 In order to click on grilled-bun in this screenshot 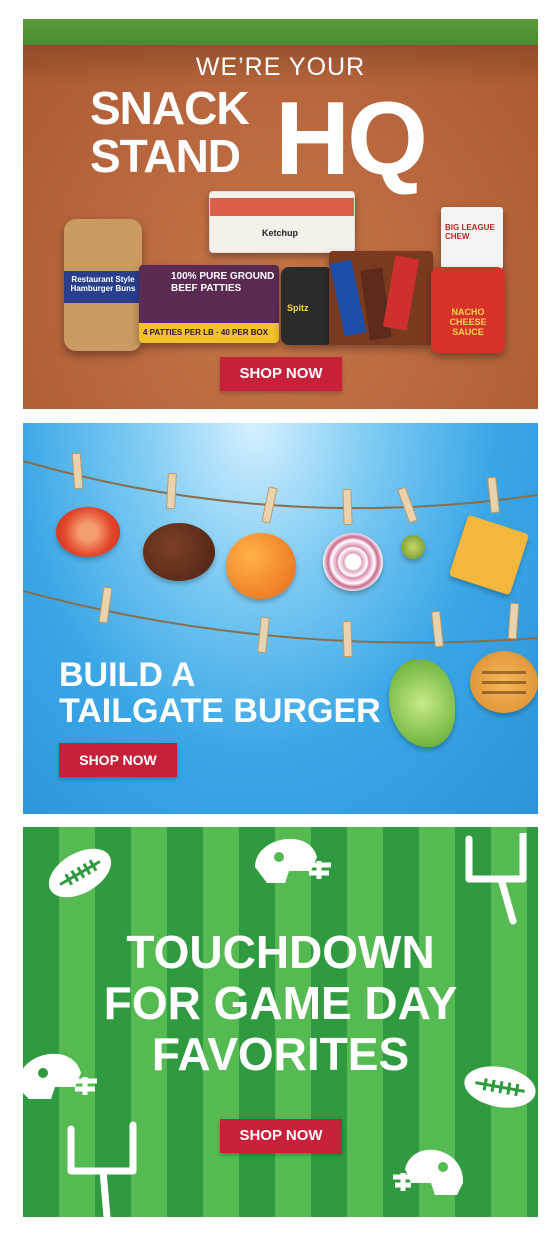, I will do `click(504, 682)`.